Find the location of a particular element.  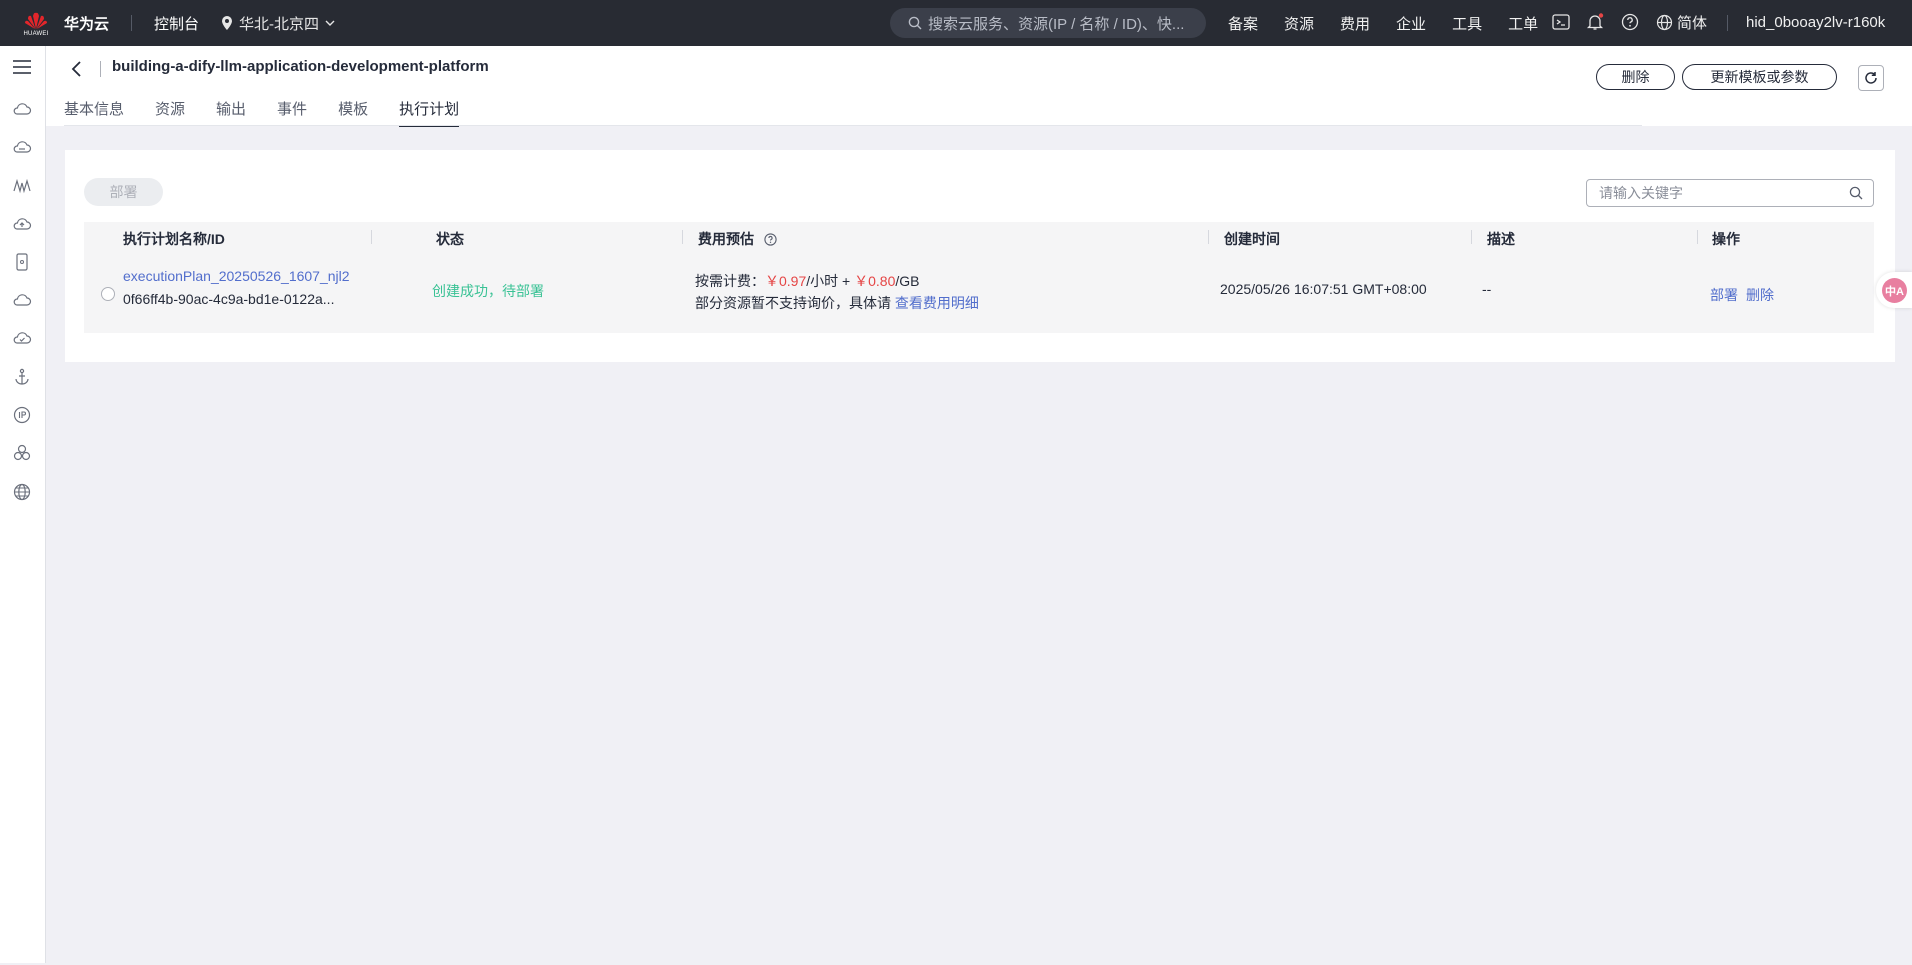

cloud-ok-icon is located at coordinates (22, 338).